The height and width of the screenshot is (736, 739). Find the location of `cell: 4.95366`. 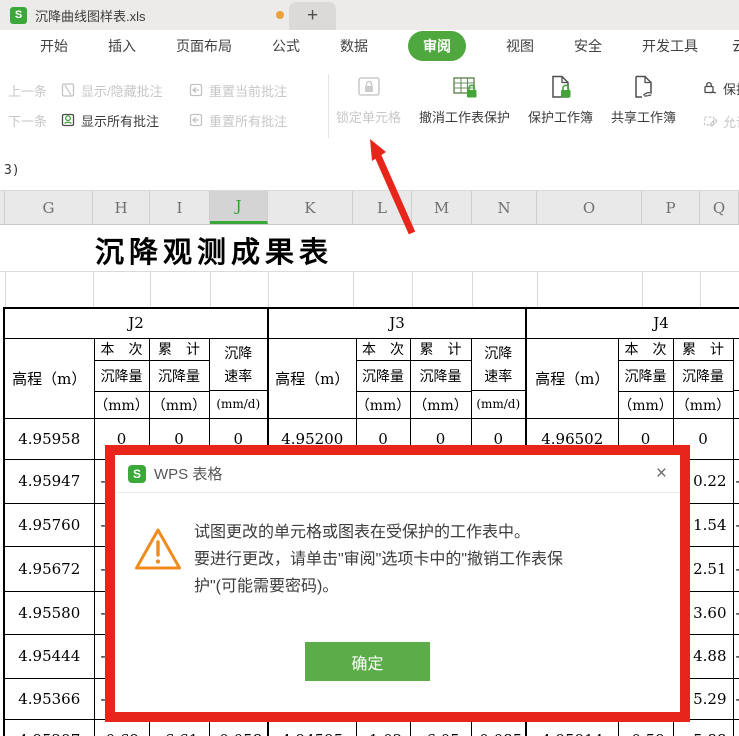

cell: 4.95366 is located at coordinates (49, 698).